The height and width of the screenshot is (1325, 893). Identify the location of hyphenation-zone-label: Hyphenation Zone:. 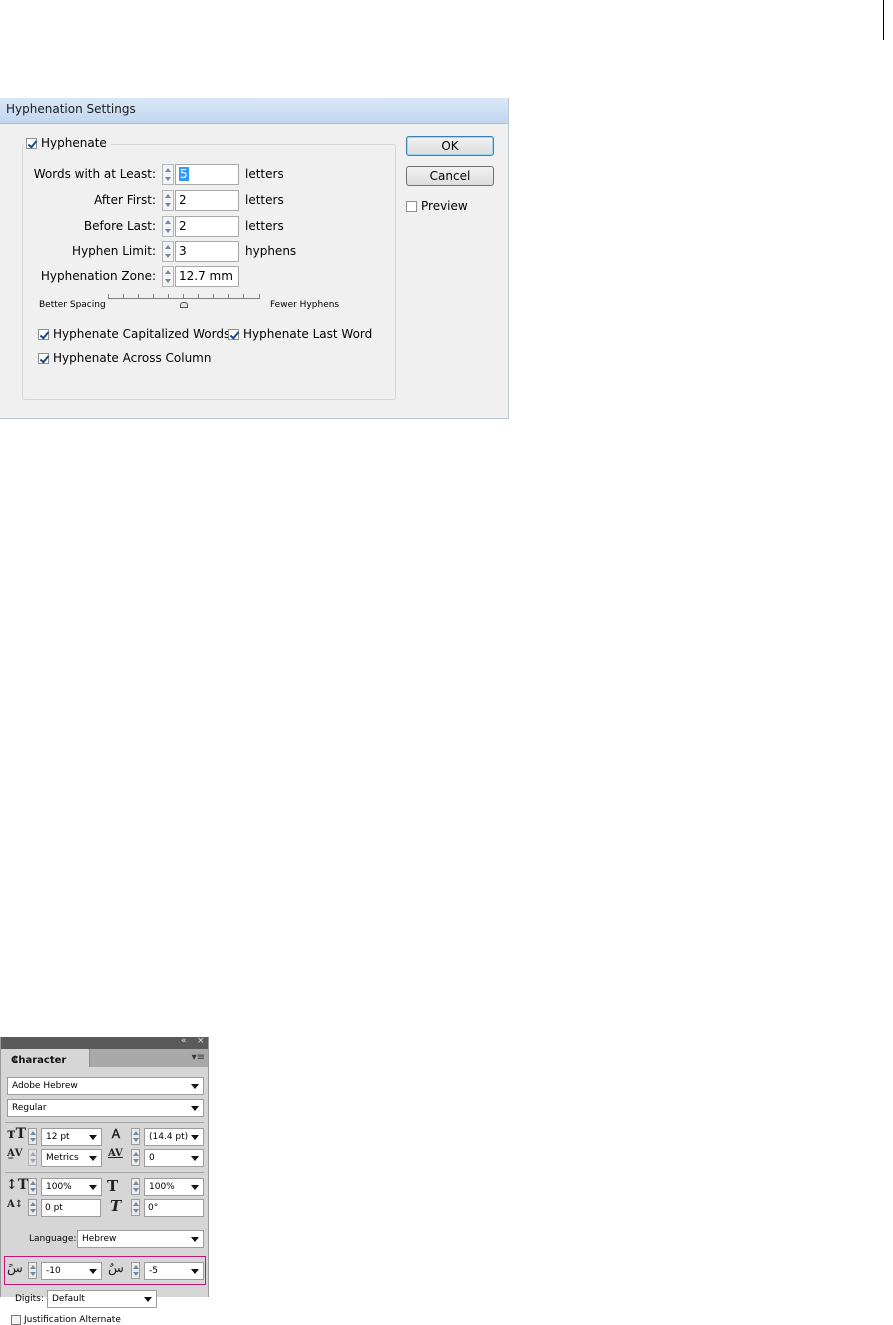
(98, 276).